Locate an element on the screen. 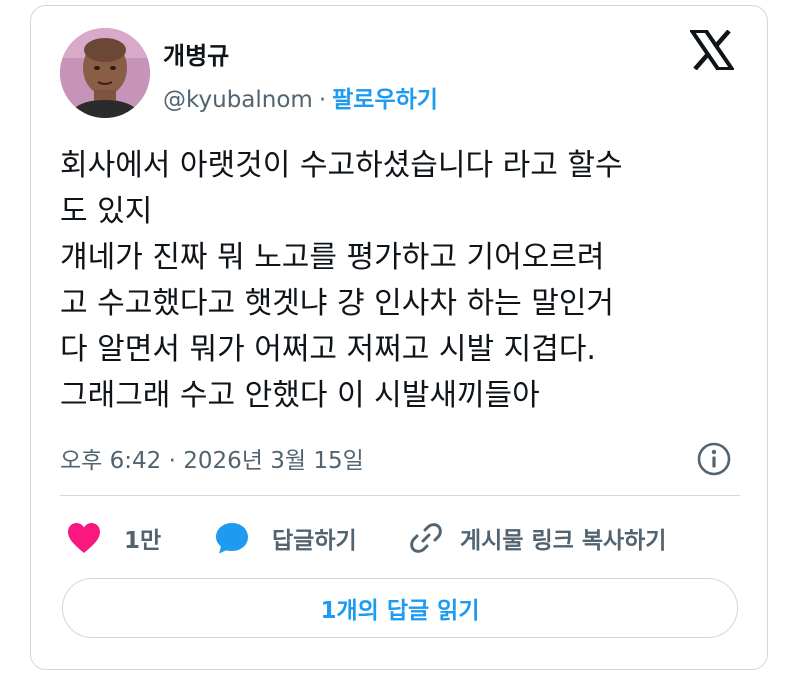  tweet-text-line: 다 알면서 뭐가 어쩌고 저쩌고 시발 지겹다. is located at coordinates (328, 349).